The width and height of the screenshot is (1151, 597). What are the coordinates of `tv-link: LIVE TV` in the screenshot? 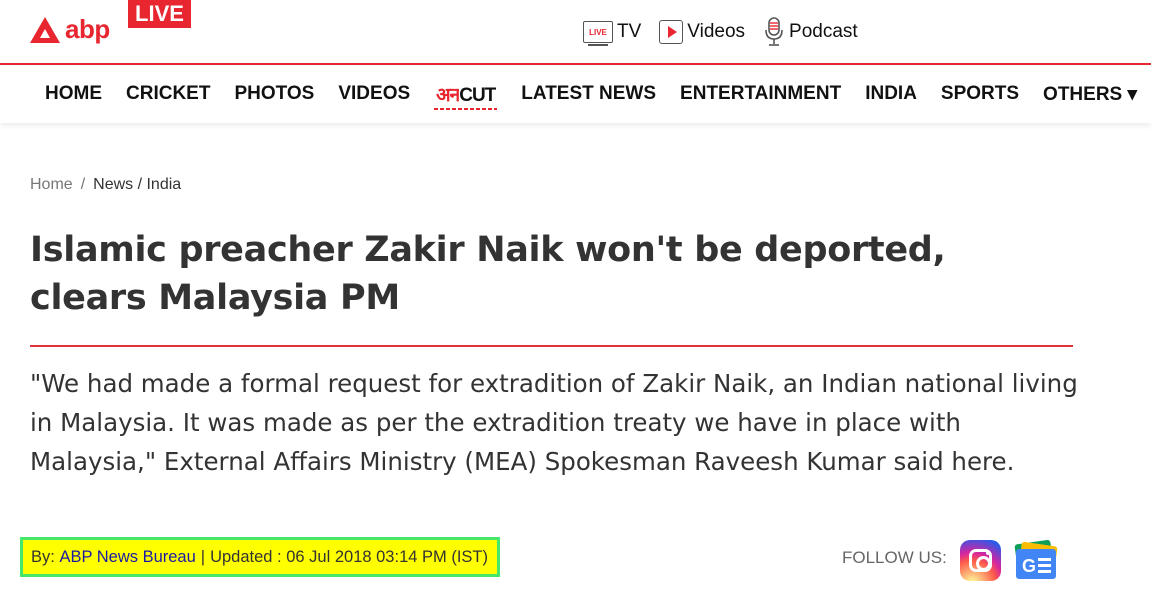 It's located at (612, 33).